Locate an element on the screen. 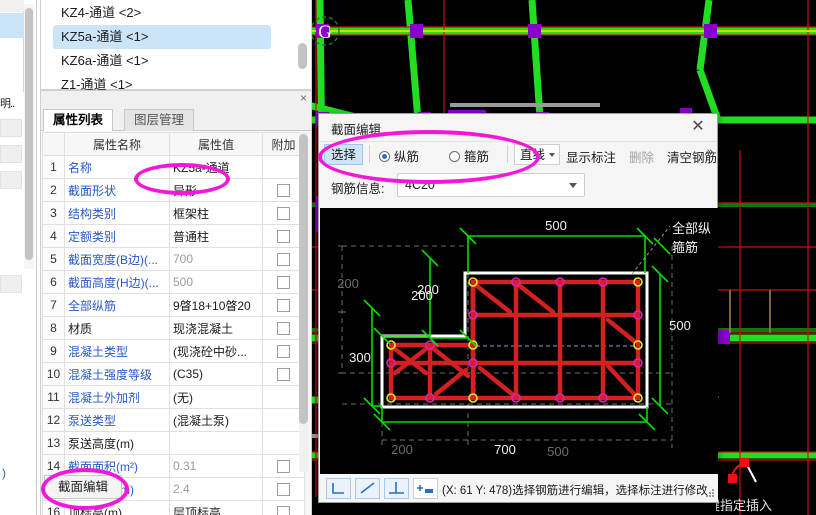 Image resolution: width=816 pixels, height=515 pixels. property-name-cell: 结构类别 is located at coordinates (117, 213).